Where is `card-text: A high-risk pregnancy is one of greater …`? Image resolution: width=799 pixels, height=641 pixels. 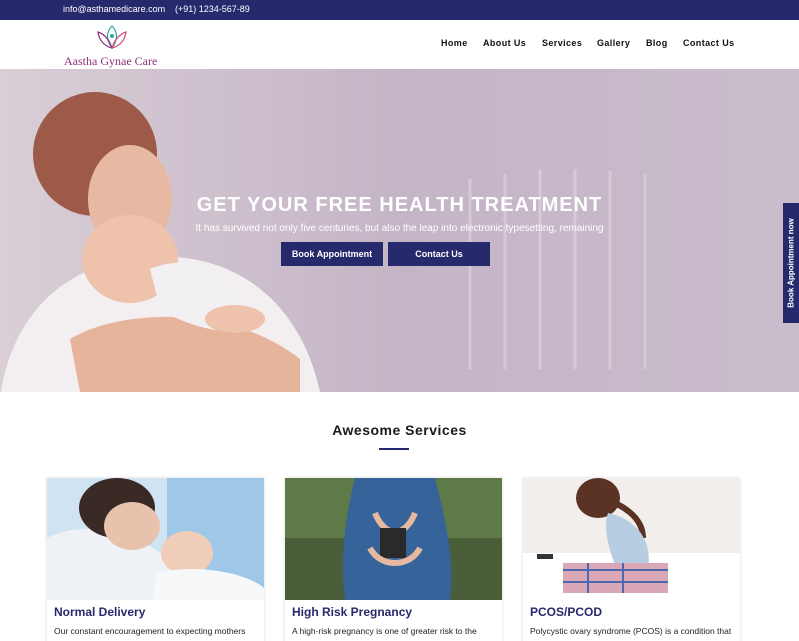 card-text: A high-risk pregnancy is one of greater … is located at coordinates (384, 631).